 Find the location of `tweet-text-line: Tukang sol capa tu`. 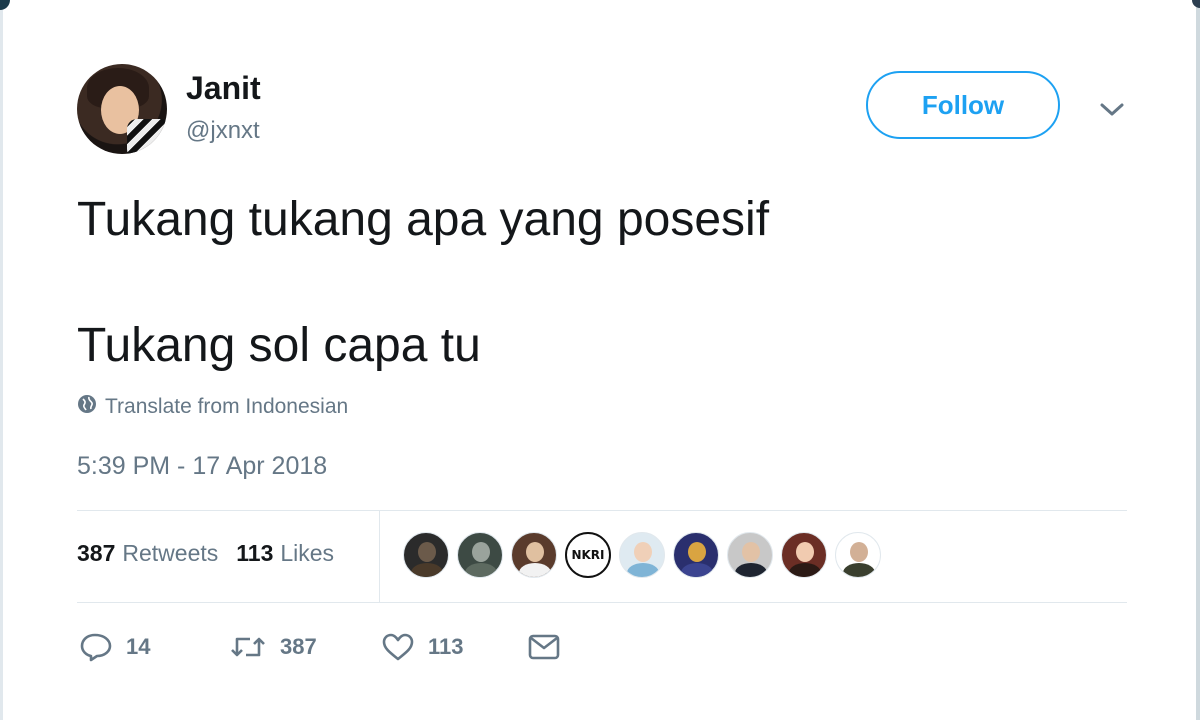

tweet-text-line: Tukang sol capa tu is located at coordinates (279, 345).